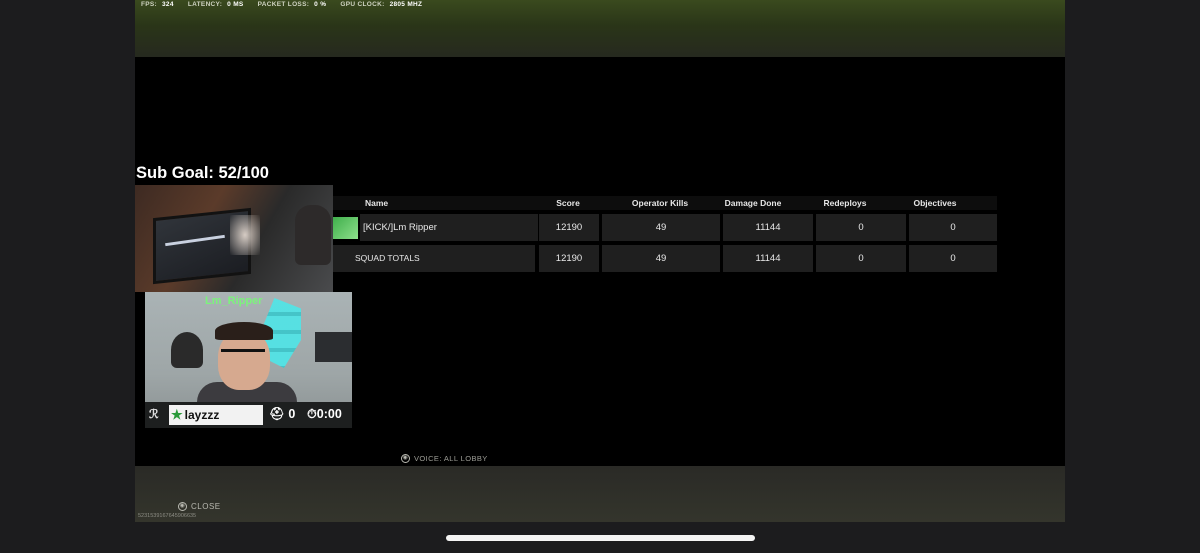 The width and height of the screenshot is (1200, 553). Describe the element at coordinates (406, 4) in the screenshot. I see `gpu-clock-value: 2805 MHZ` at that location.